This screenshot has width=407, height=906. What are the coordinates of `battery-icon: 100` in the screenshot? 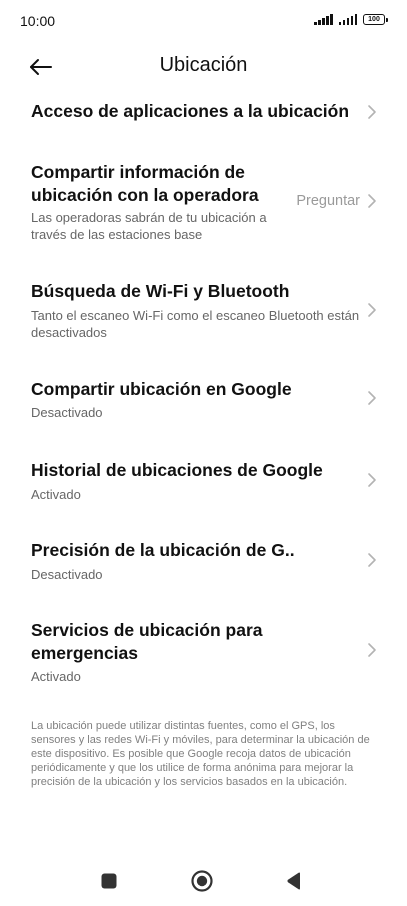 It's located at (375, 19).